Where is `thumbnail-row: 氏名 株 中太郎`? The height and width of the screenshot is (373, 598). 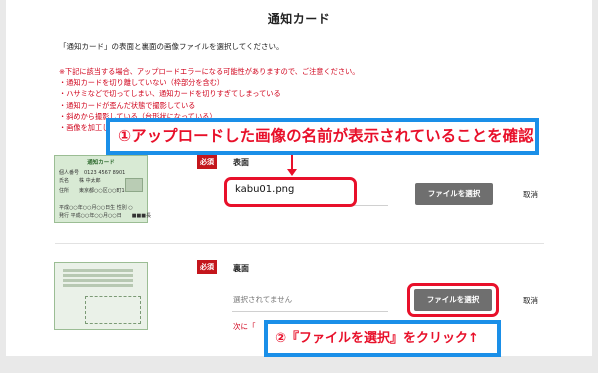 thumbnail-row: 氏名 株 中太郎 is located at coordinates (80, 181).